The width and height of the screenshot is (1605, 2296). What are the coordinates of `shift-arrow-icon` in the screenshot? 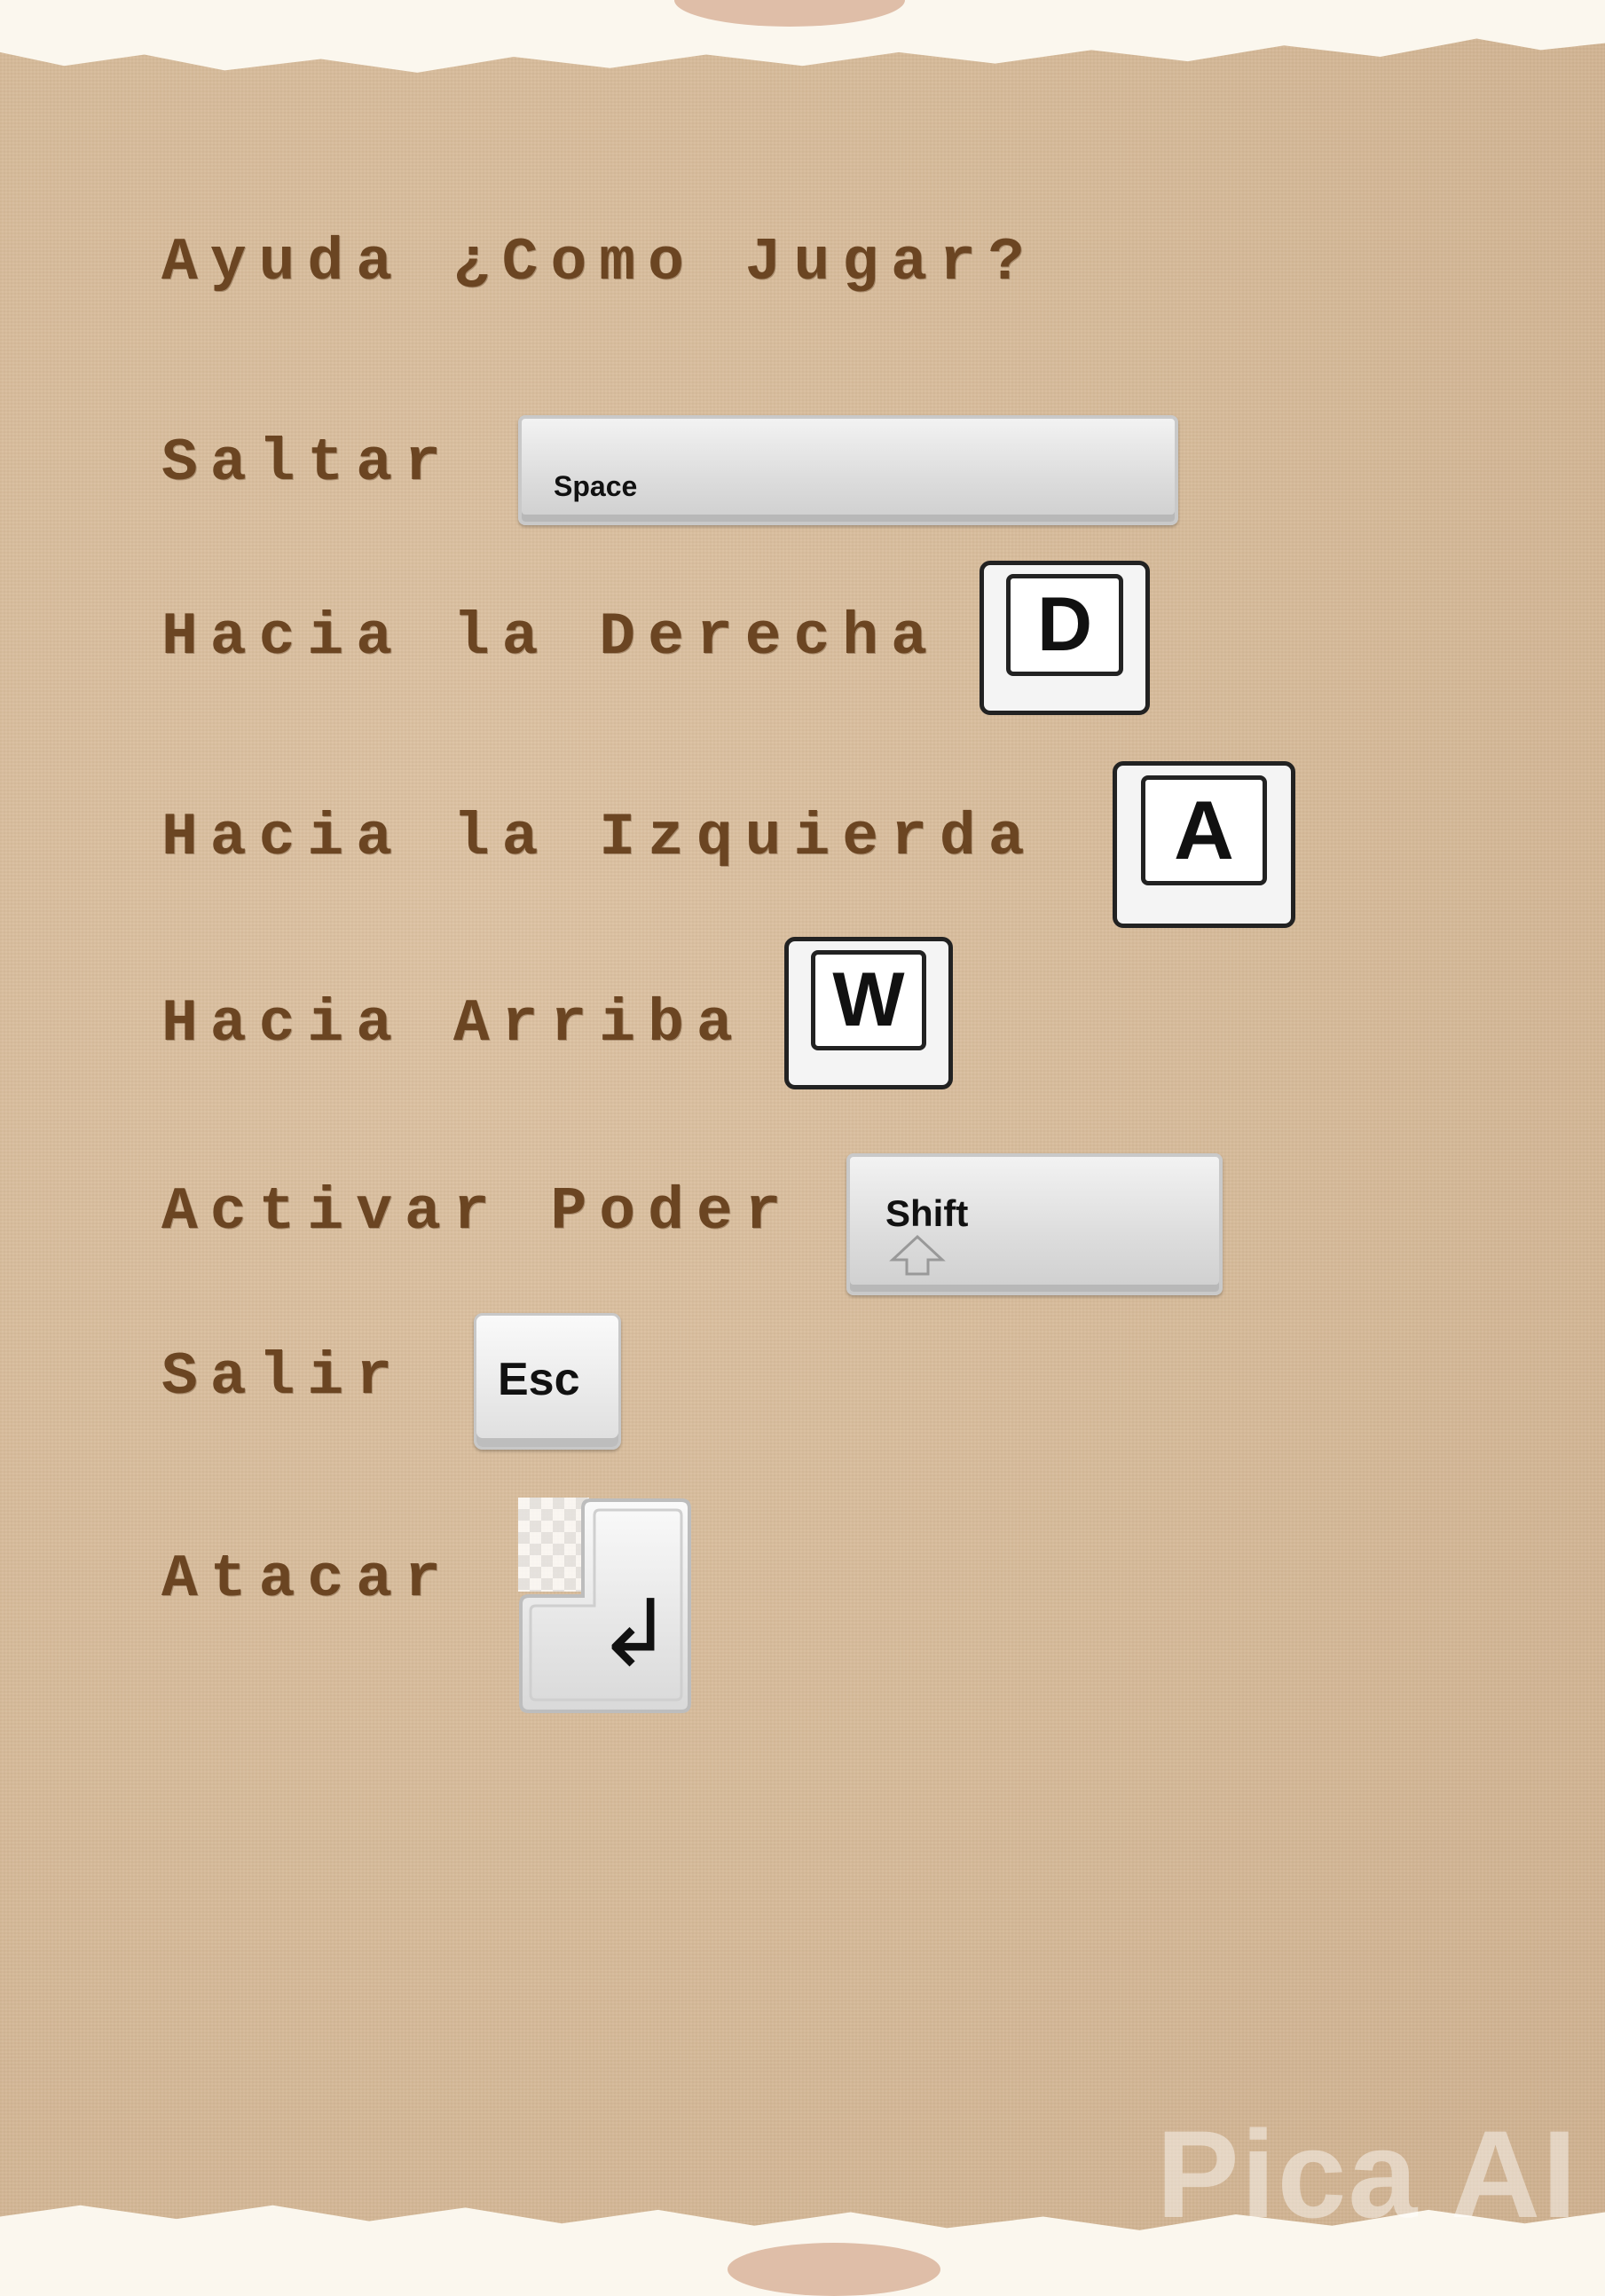 It's located at (917, 1255).